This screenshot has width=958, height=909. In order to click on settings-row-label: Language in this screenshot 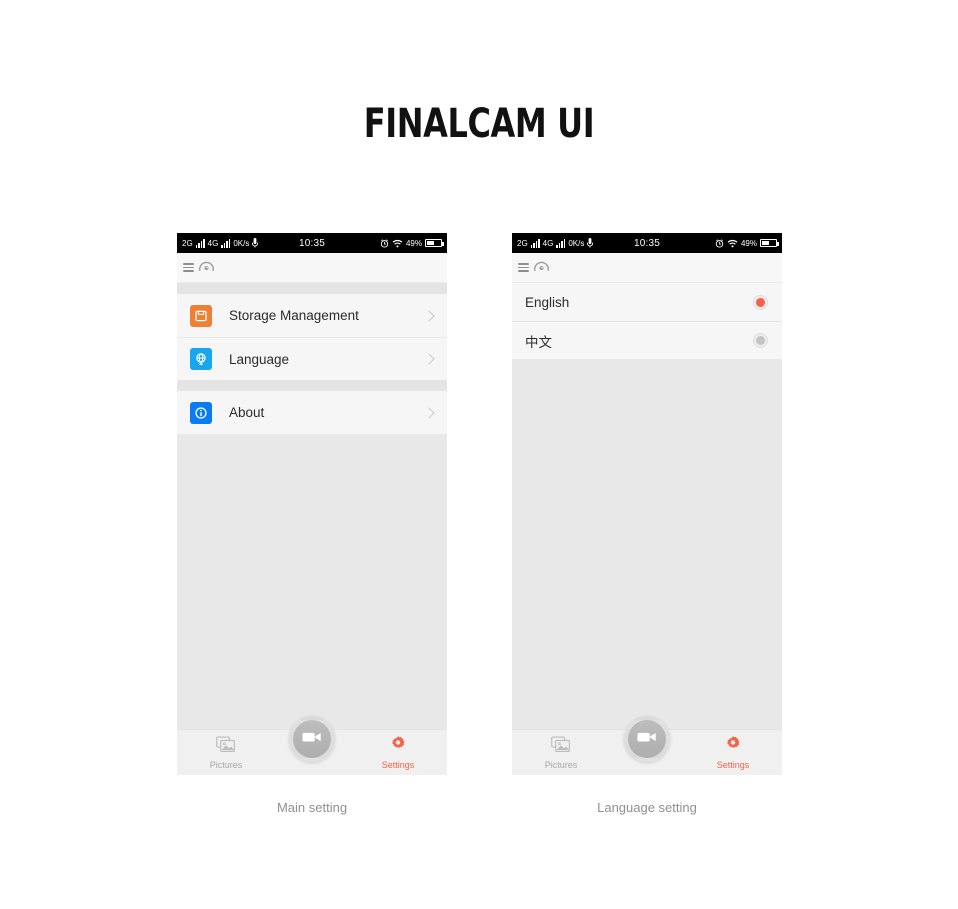, I will do `click(259, 359)`.